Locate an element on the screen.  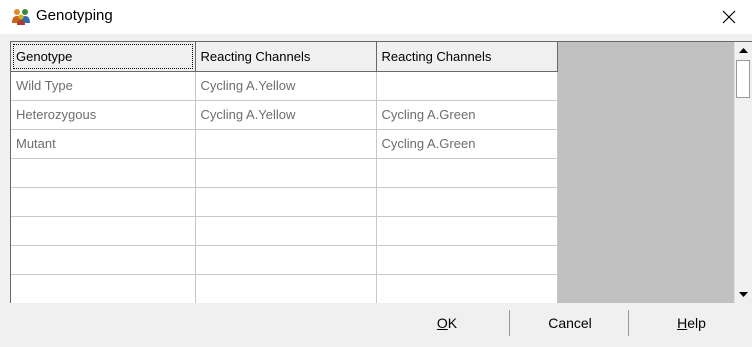
table-row: Mutant Cycling A.Green is located at coordinates (284, 144).